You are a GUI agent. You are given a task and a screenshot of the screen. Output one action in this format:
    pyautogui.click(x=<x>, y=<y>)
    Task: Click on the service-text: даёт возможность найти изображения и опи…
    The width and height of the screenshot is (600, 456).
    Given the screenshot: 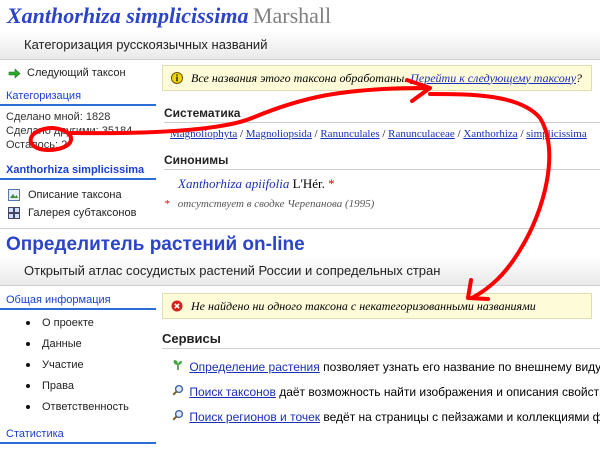 What is the action you would take?
    pyautogui.click(x=439, y=392)
    